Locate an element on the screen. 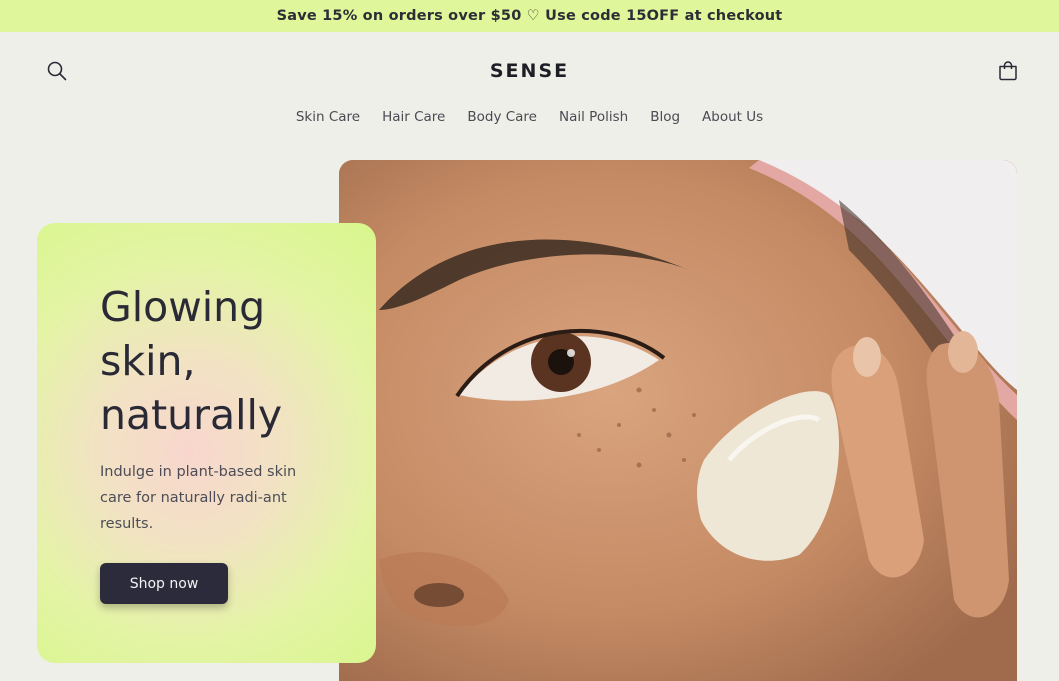 Image resolution: width=1059 pixels, height=681 pixels. shop-now-button: Shop now is located at coordinates (164, 583).